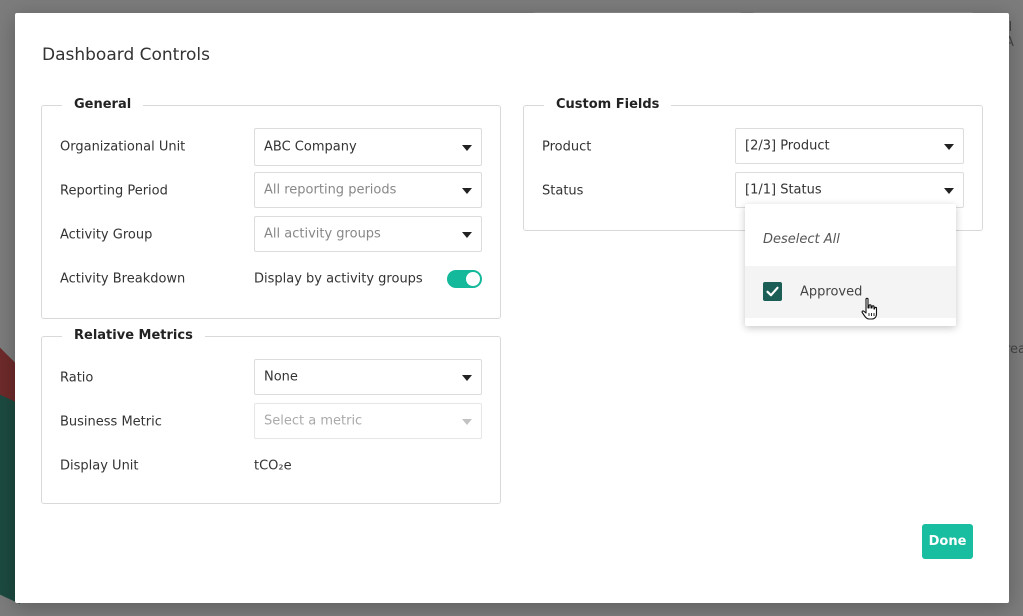 This screenshot has height=616, width=1023. I want to click on activity-breakdown-label: Activity Breakdown, so click(123, 279).